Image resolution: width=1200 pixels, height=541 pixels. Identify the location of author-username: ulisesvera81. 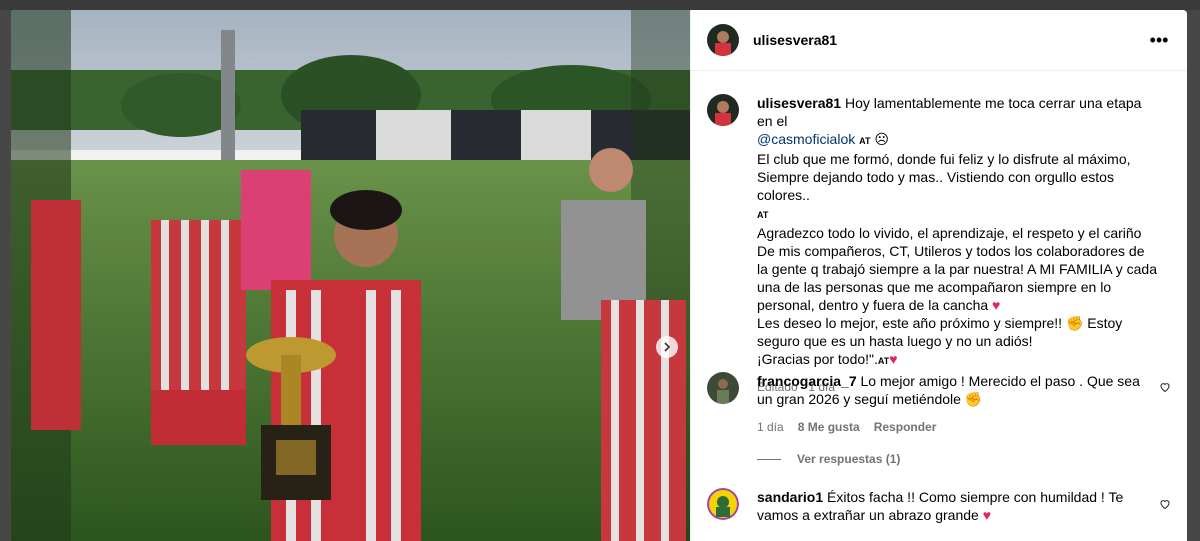
(795, 40).